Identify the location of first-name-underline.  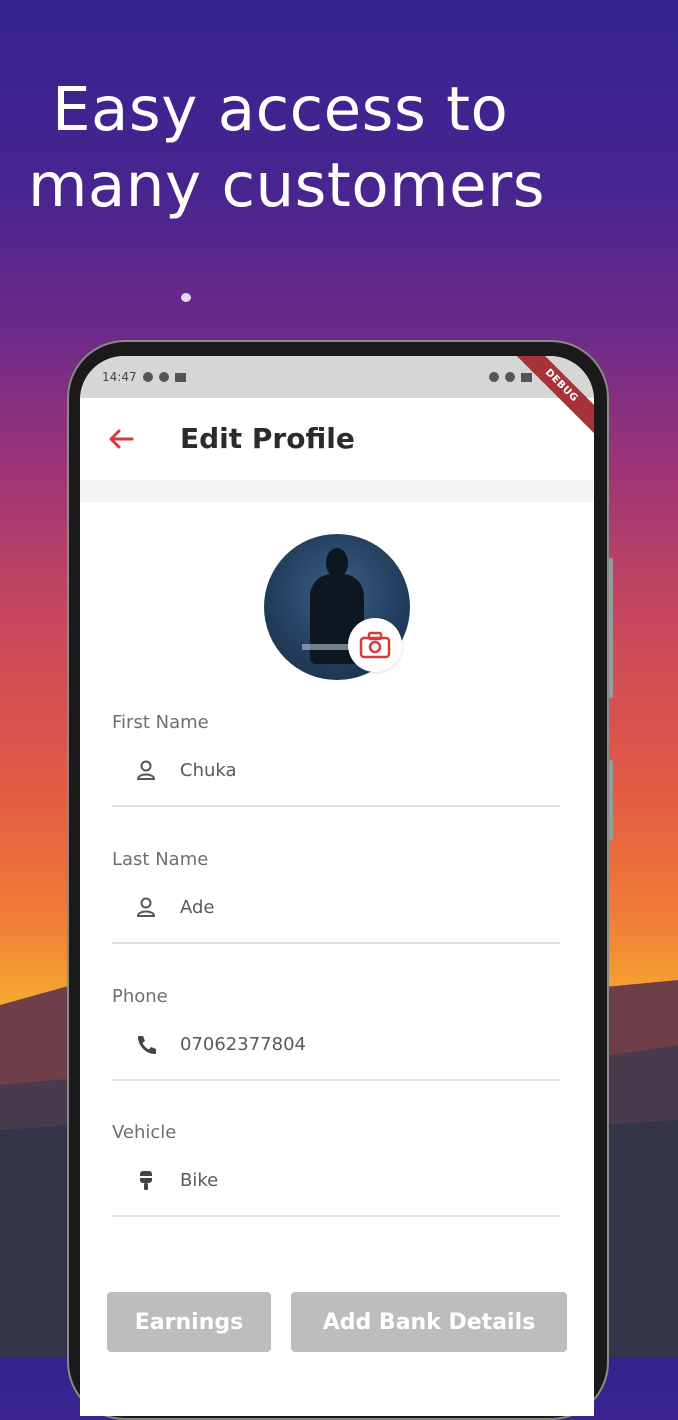
(336, 806).